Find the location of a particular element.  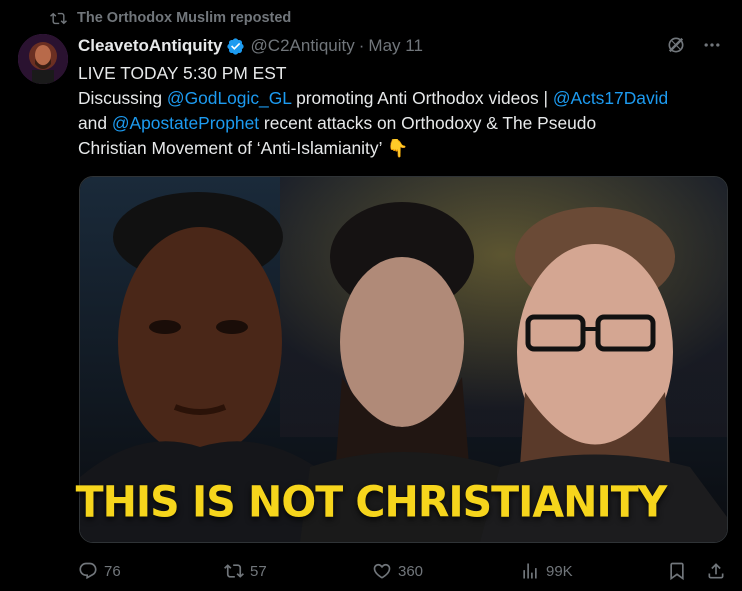

repost-indicator: The Orthodox Muslim reposted is located at coordinates (170, 18).